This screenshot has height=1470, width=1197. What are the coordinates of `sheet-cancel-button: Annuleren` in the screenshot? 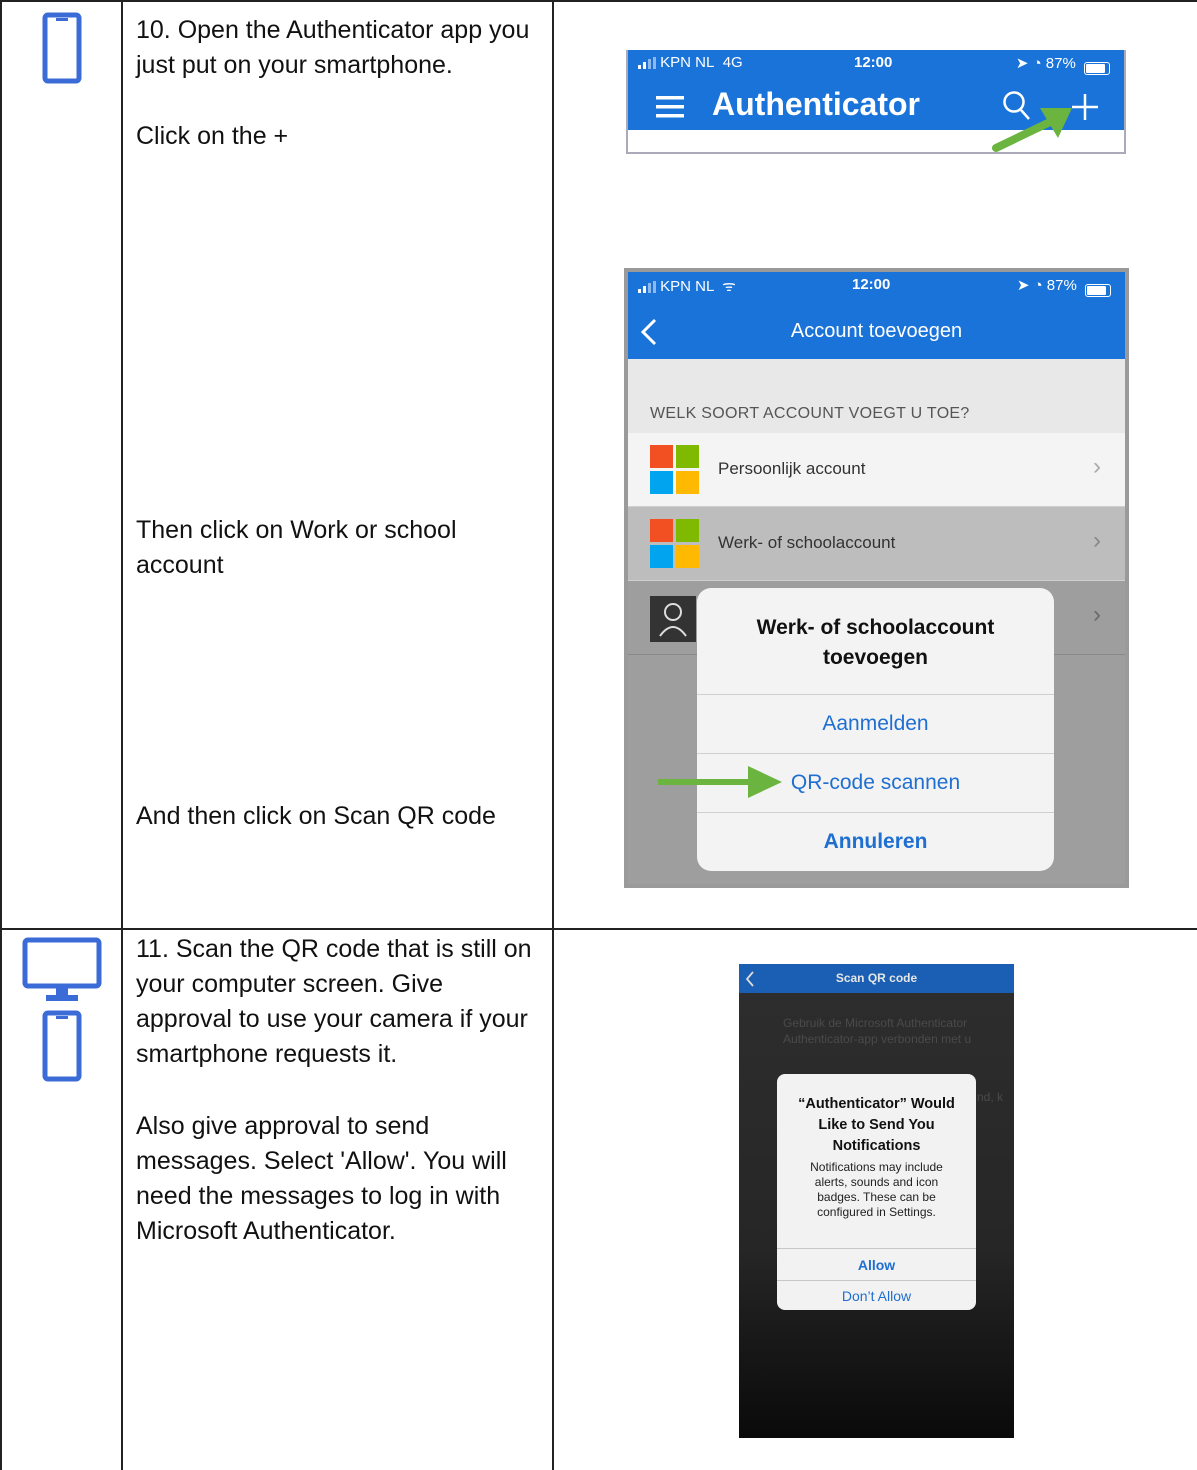 It's located at (875, 841).